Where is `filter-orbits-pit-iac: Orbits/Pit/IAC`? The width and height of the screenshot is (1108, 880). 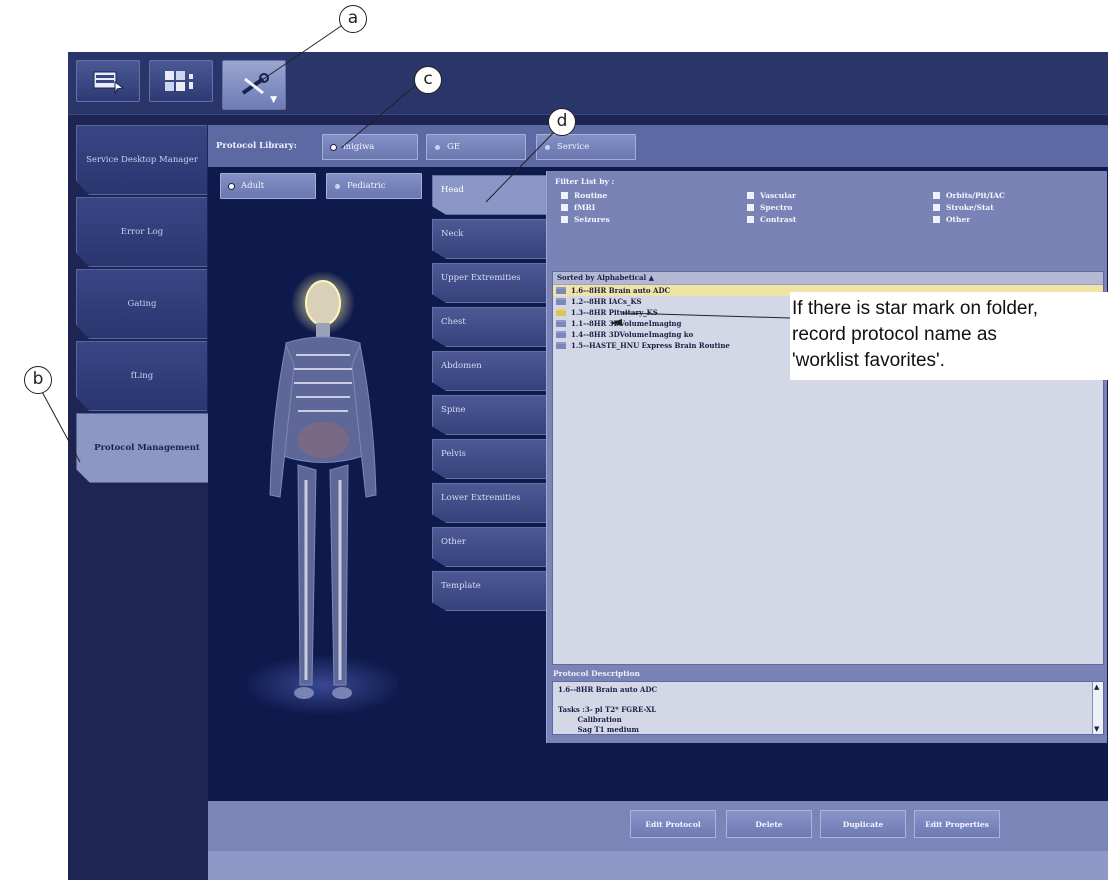 filter-orbits-pit-iac: Orbits/Pit/IAC is located at coordinates (969, 195).